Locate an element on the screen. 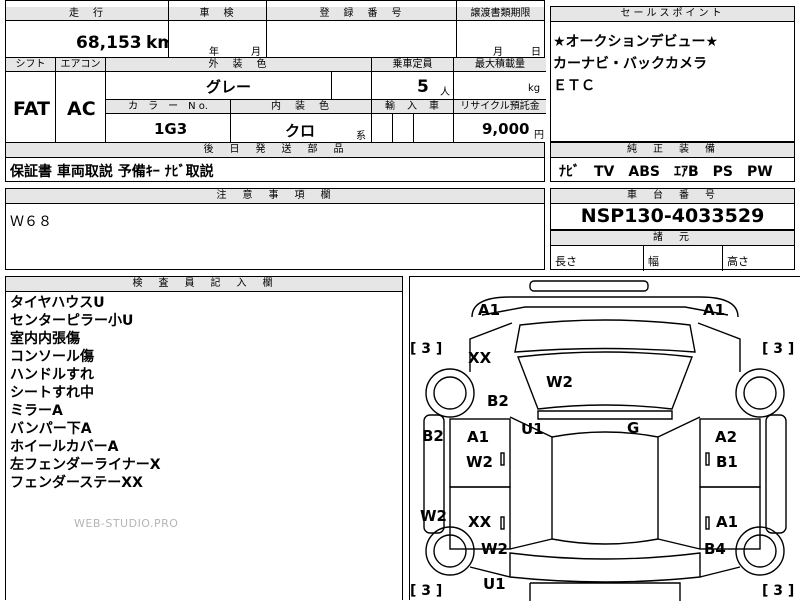  sales-point-label: セールスポイント is located at coordinates (672, 14).